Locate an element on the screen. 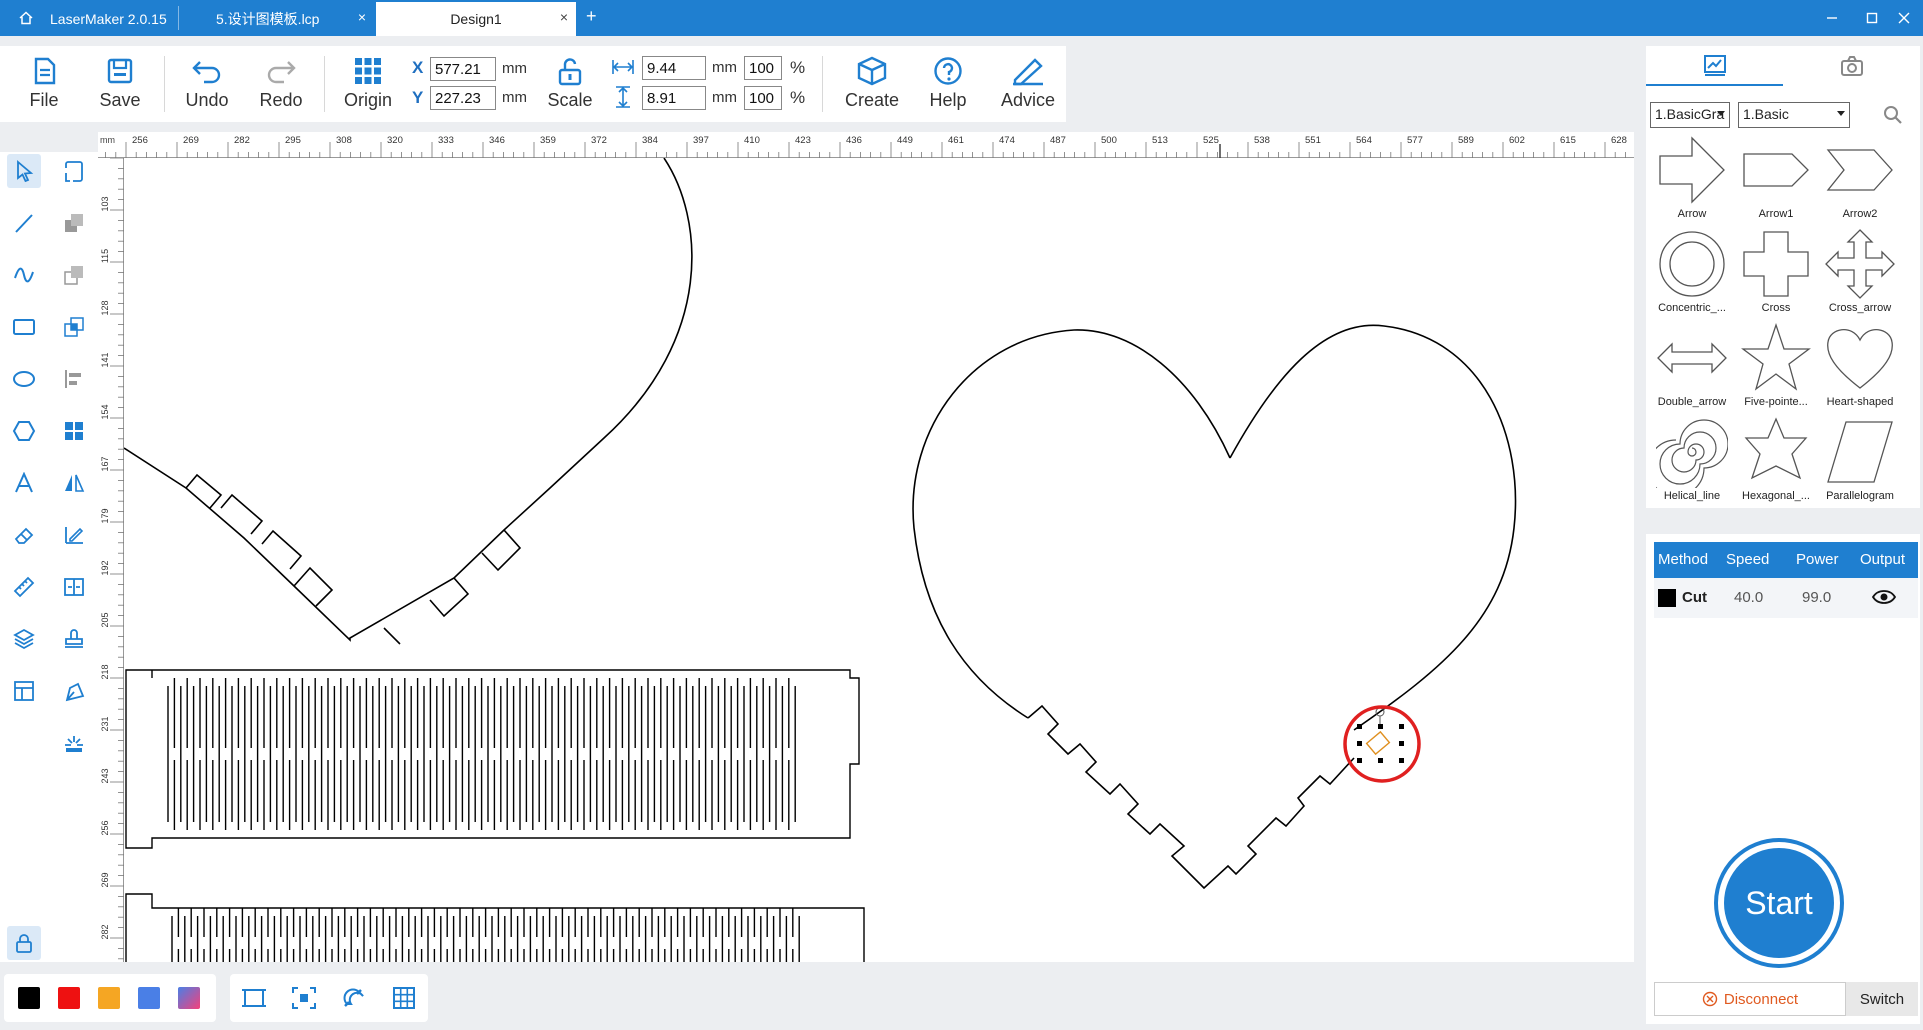 The image size is (1923, 1030). shape-arrow2: Arrow2 is located at coordinates (1860, 180).